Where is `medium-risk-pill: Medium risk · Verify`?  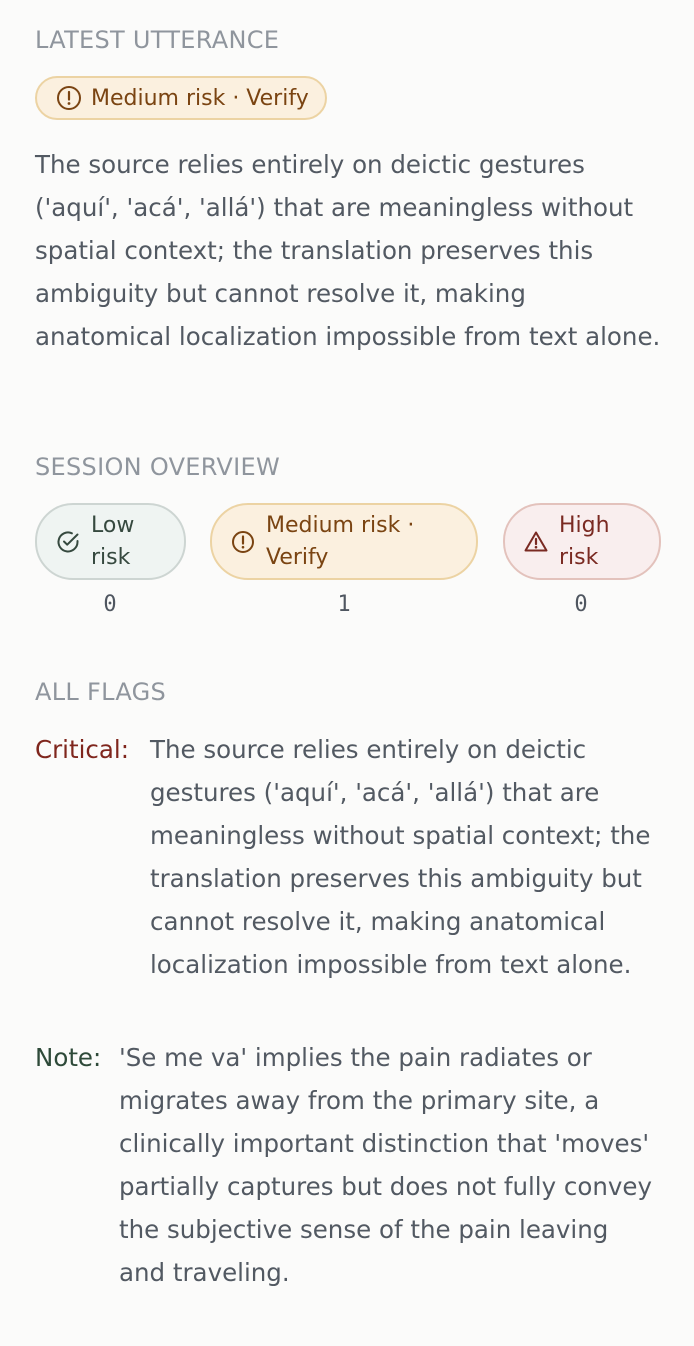
medium-risk-pill: Medium risk · Verify is located at coordinates (344, 541).